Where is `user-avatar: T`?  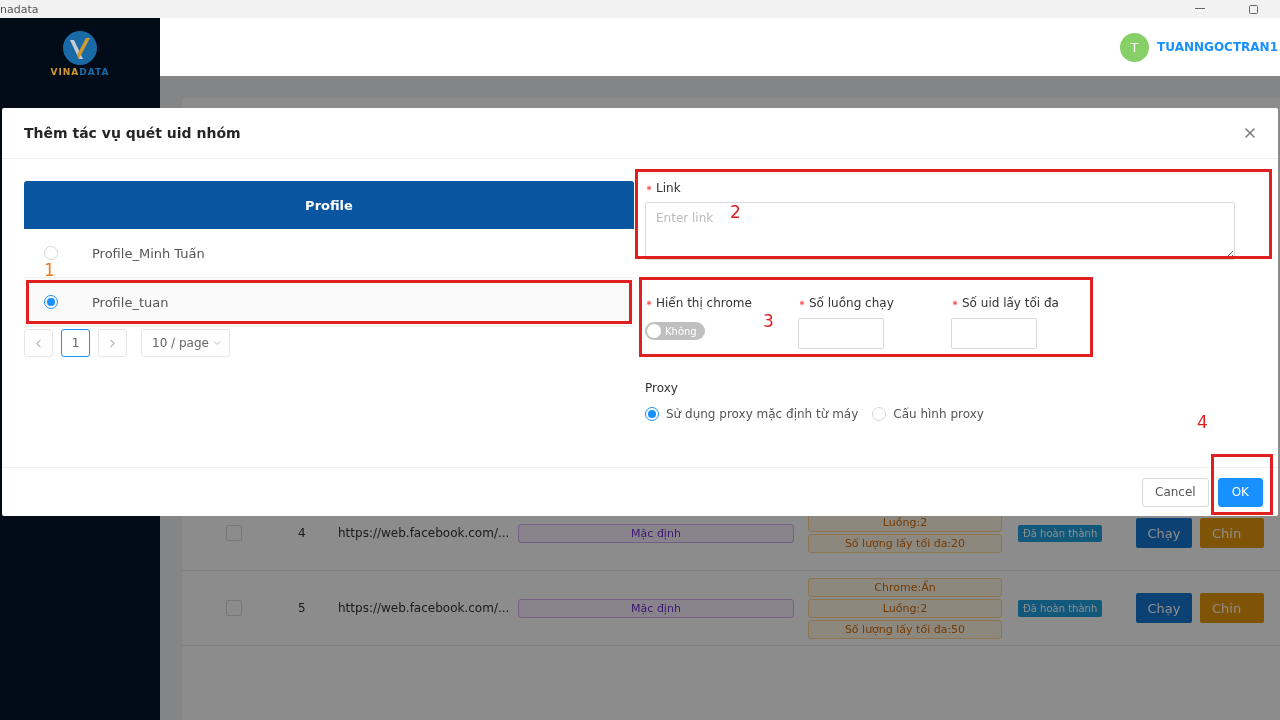 user-avatar: T is located at coordinates (1135, 47).